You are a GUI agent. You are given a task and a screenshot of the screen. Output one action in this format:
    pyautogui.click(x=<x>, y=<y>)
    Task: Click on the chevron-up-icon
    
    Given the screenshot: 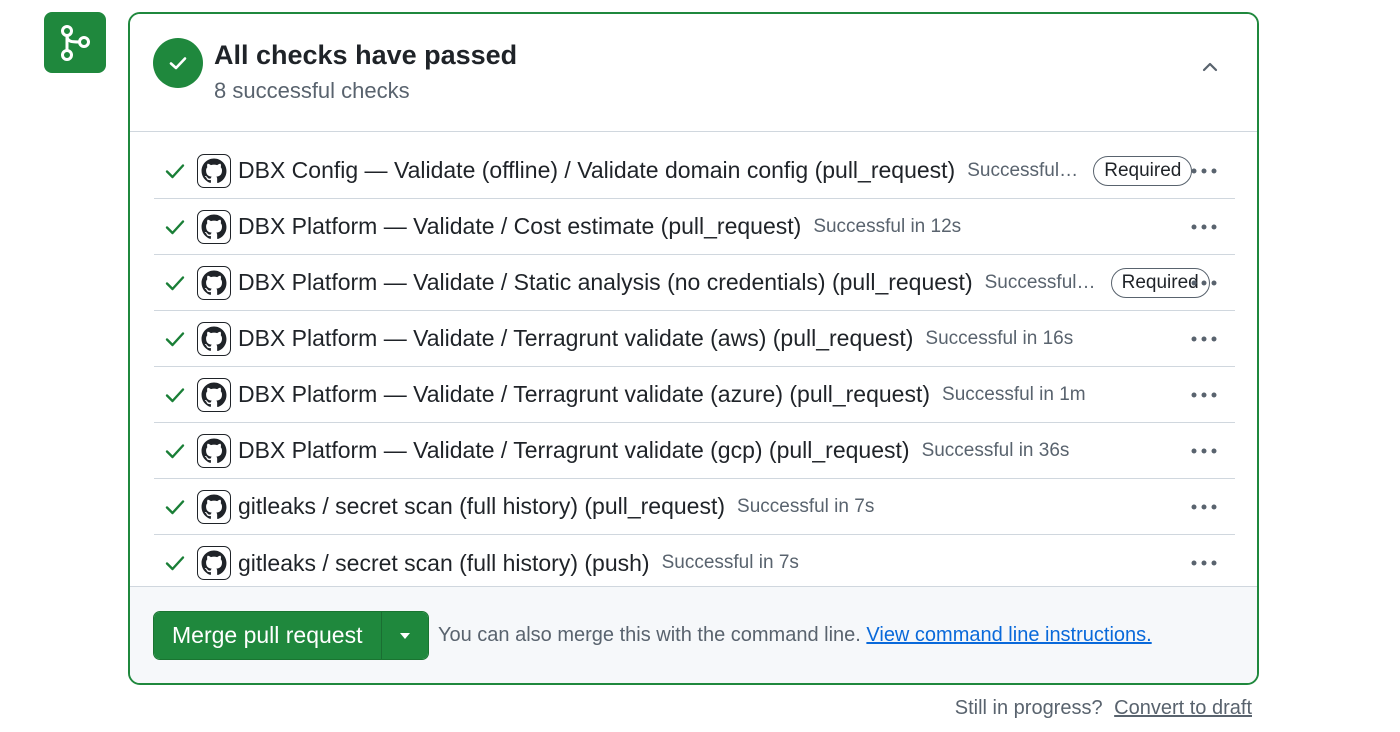 What is the action you would take?
    pyautogui.click(x=1210, y=67)
    